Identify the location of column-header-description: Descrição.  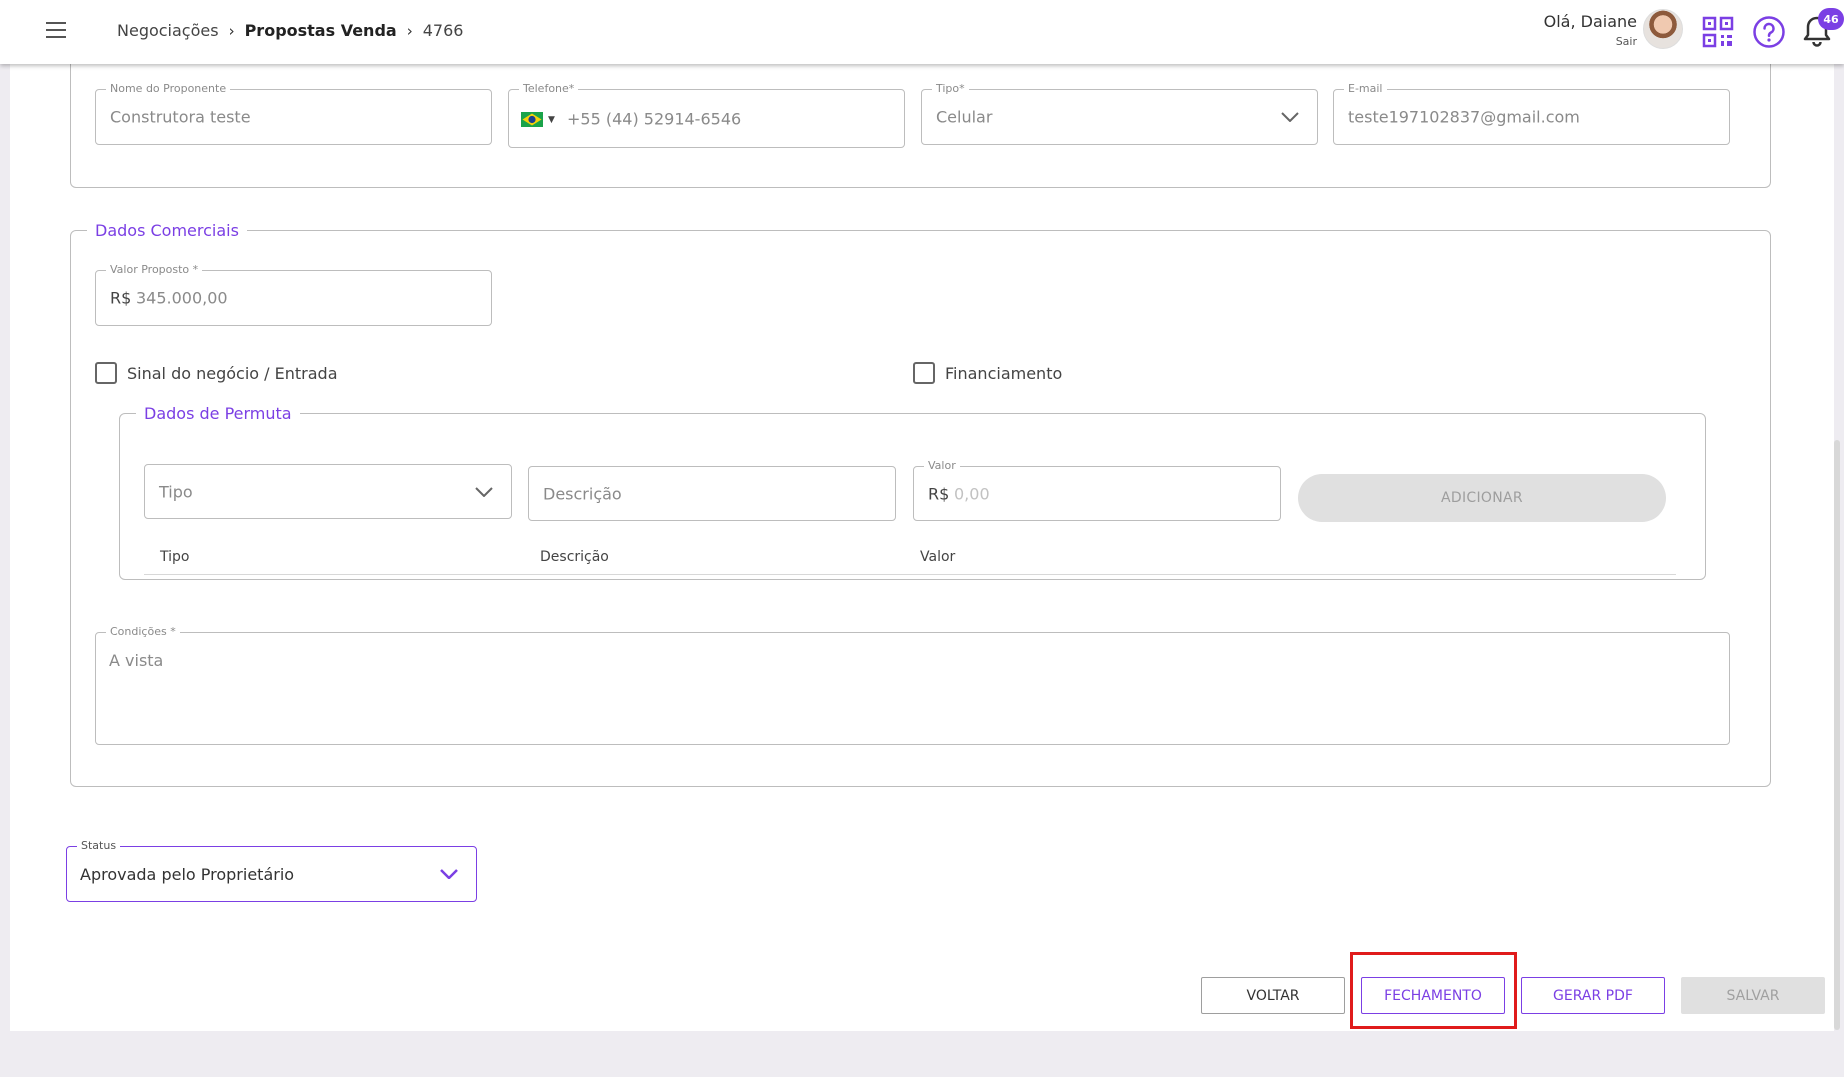
(574, 557).